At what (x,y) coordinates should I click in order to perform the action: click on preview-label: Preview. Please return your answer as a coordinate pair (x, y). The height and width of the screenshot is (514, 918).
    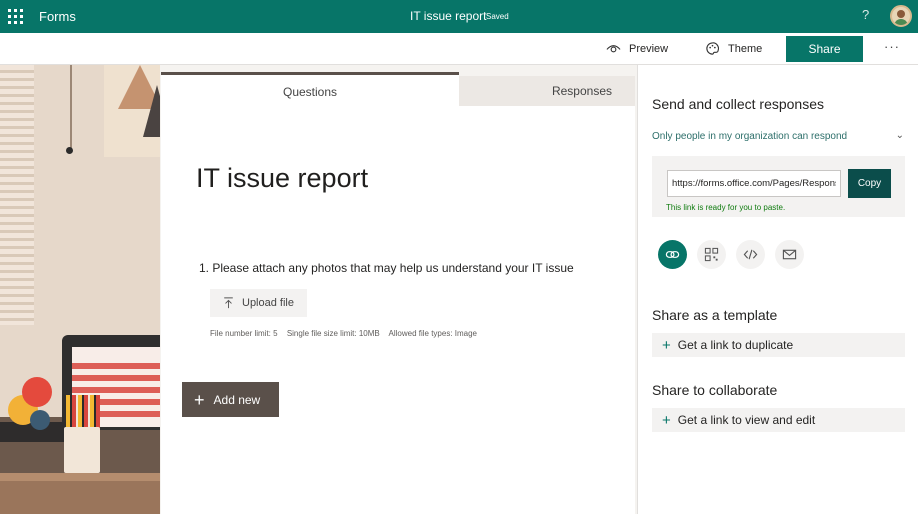
    Looking at the image, I should click on (649, 48).